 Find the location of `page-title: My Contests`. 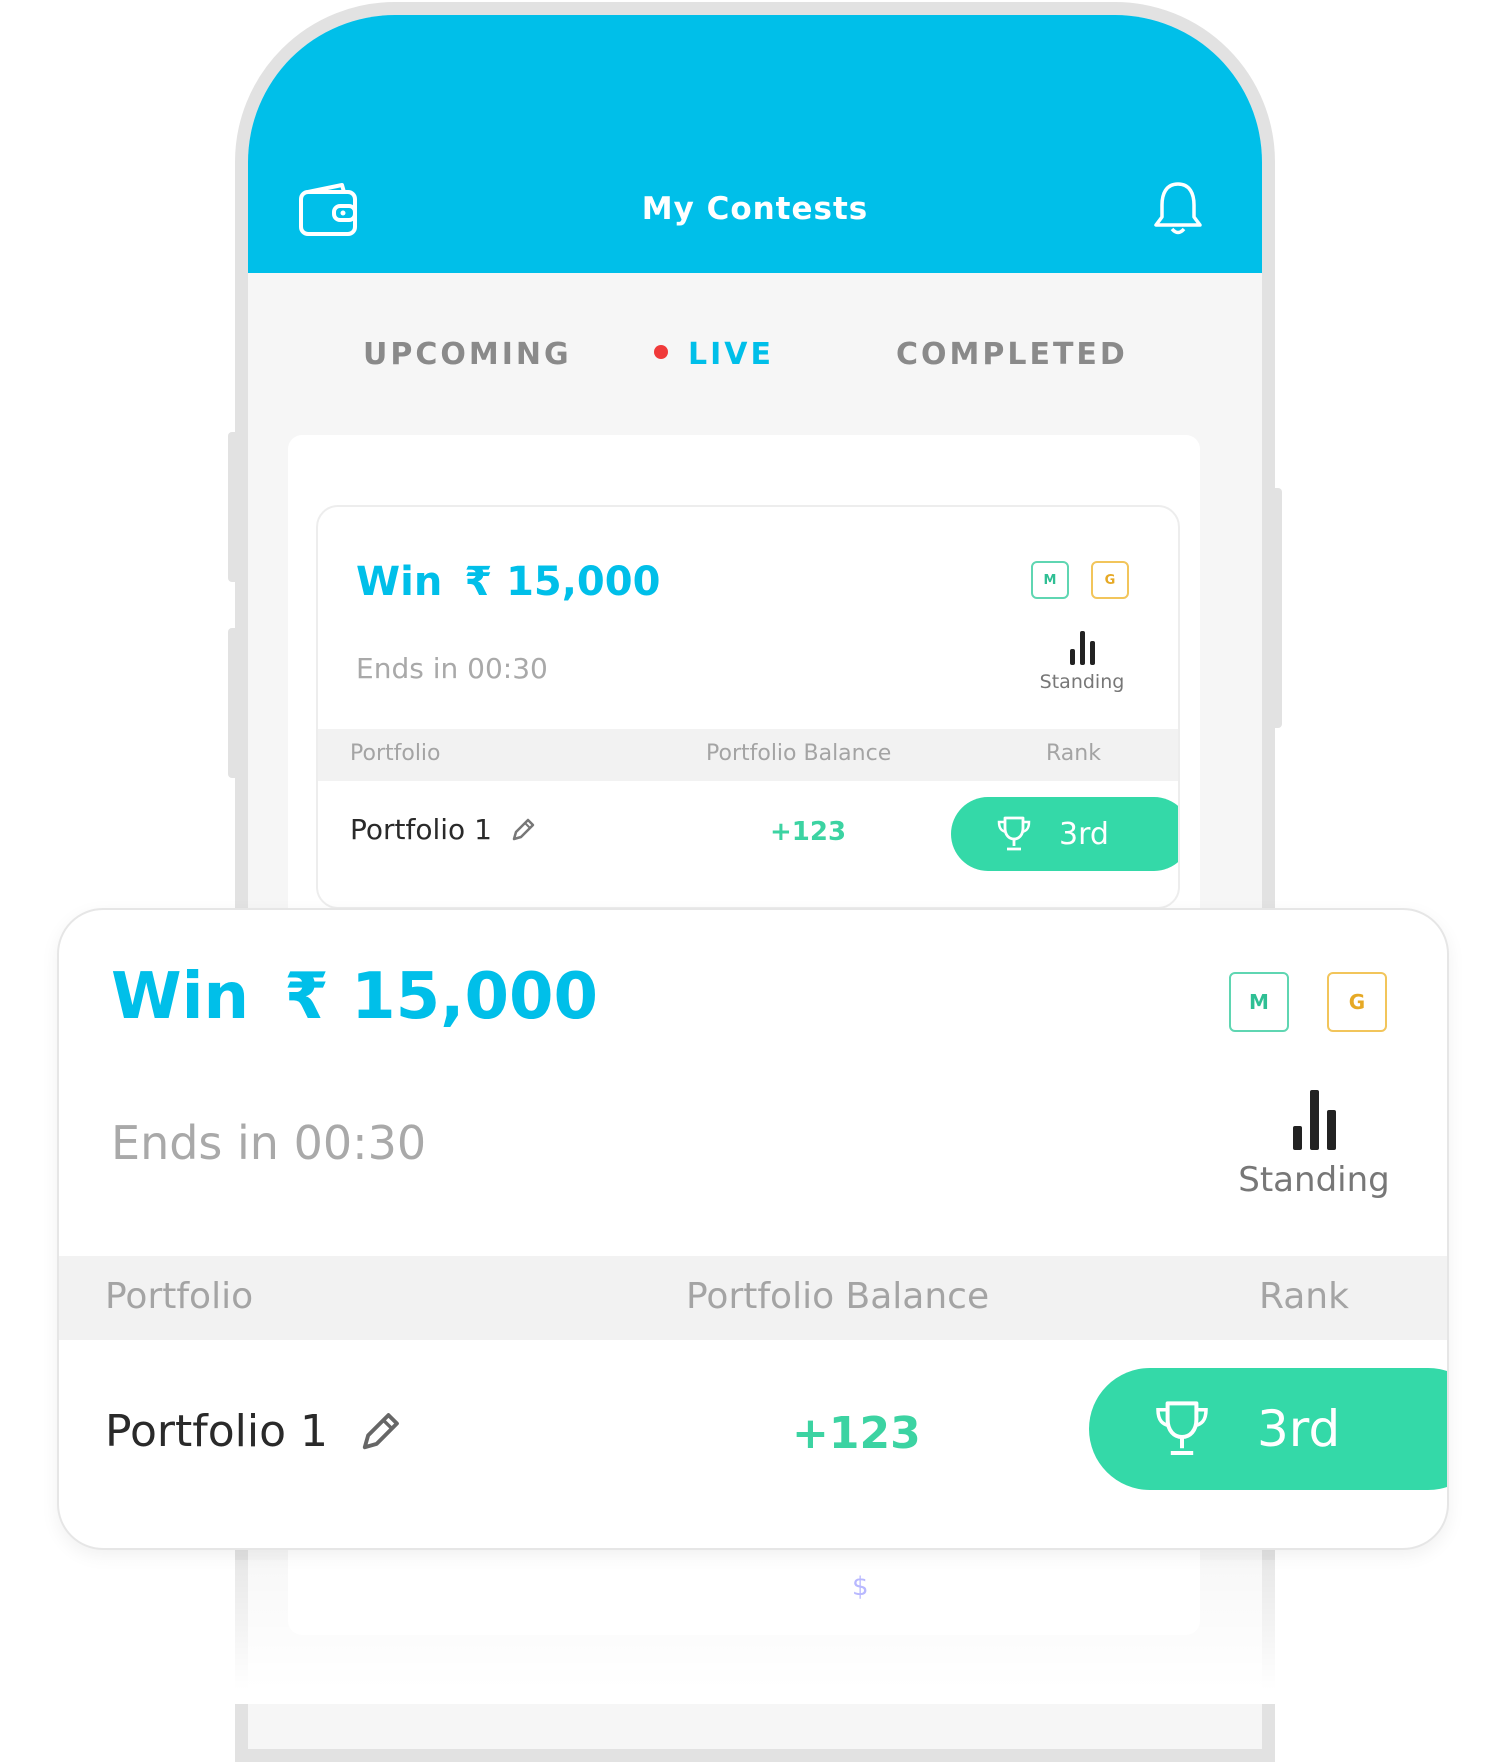

page-title: My Contests is located at coordinates (755, 209).